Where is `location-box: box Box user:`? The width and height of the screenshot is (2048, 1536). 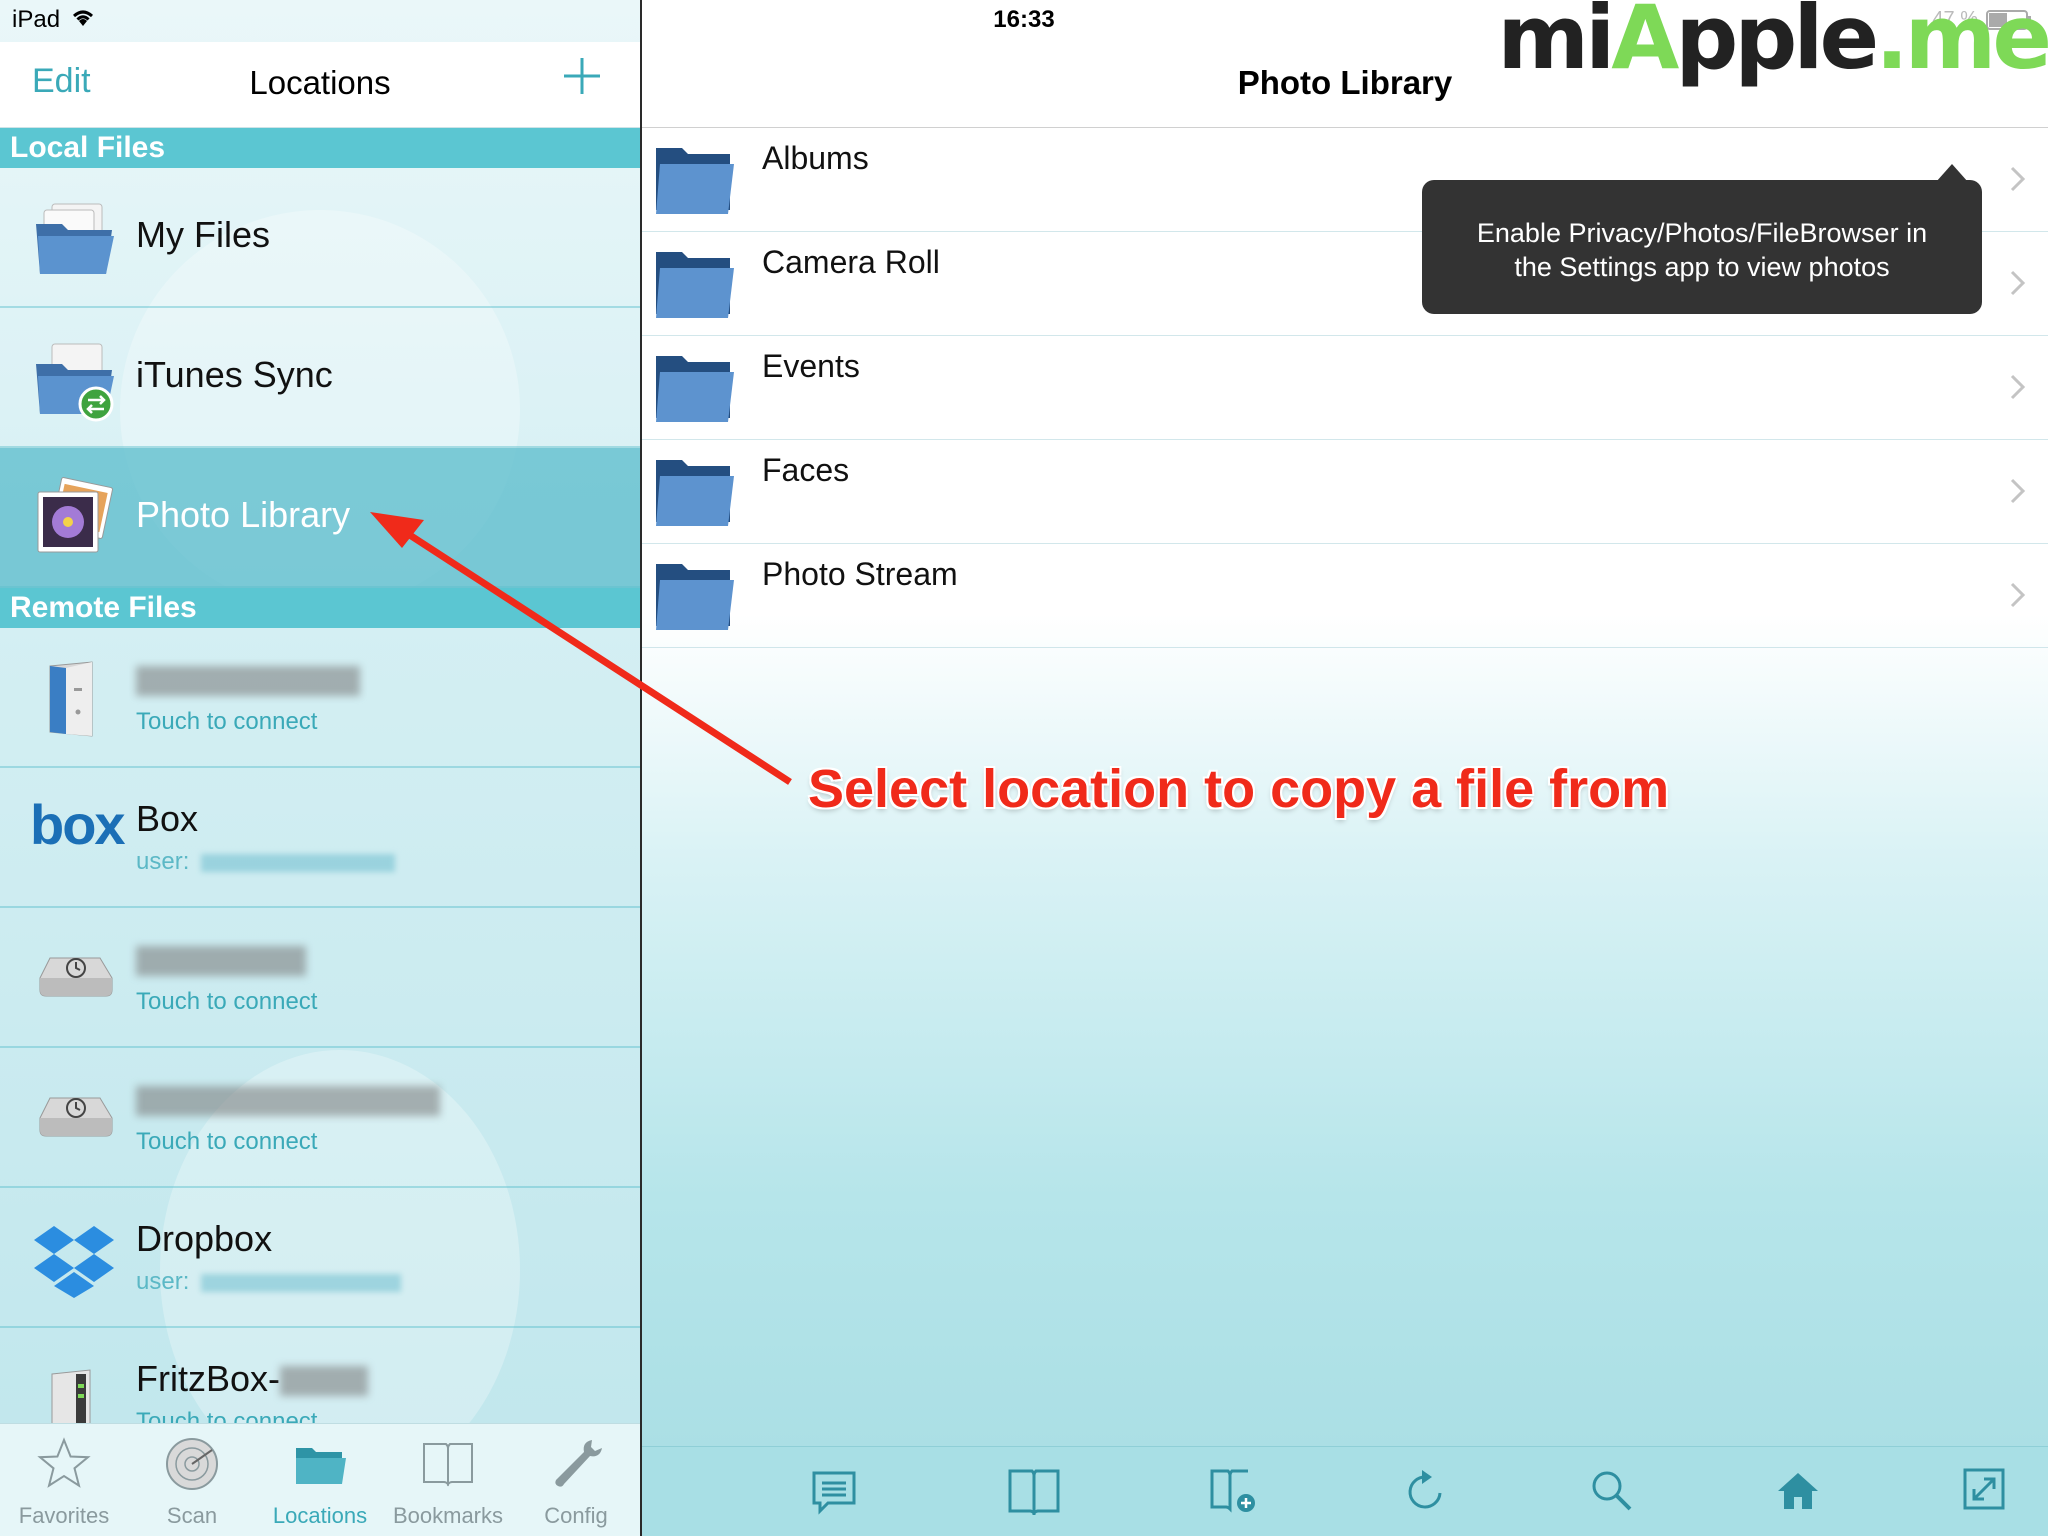 location-box: box Box user: is located at coordinates (320, 838).